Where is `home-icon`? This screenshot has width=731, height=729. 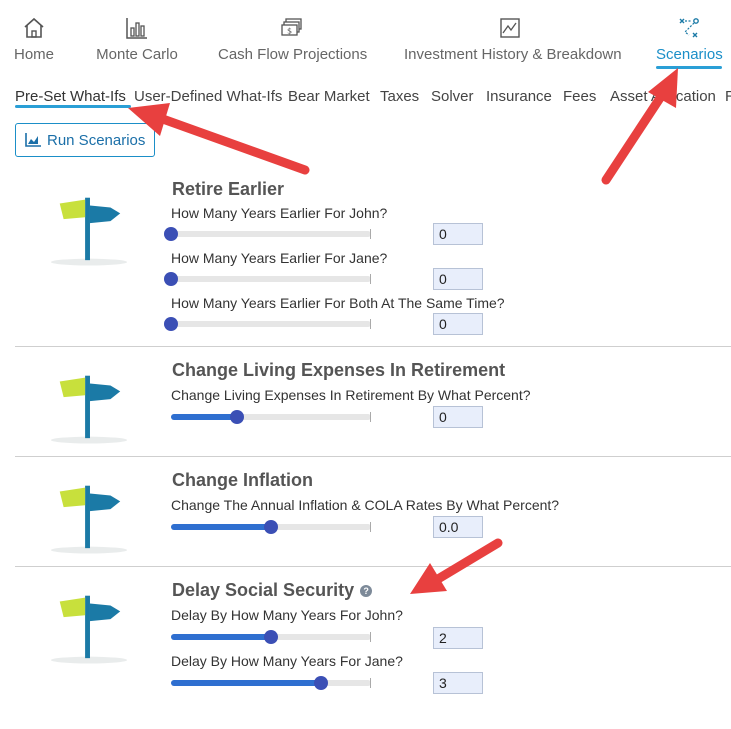 home-icon is located at coordinates (34, 27).